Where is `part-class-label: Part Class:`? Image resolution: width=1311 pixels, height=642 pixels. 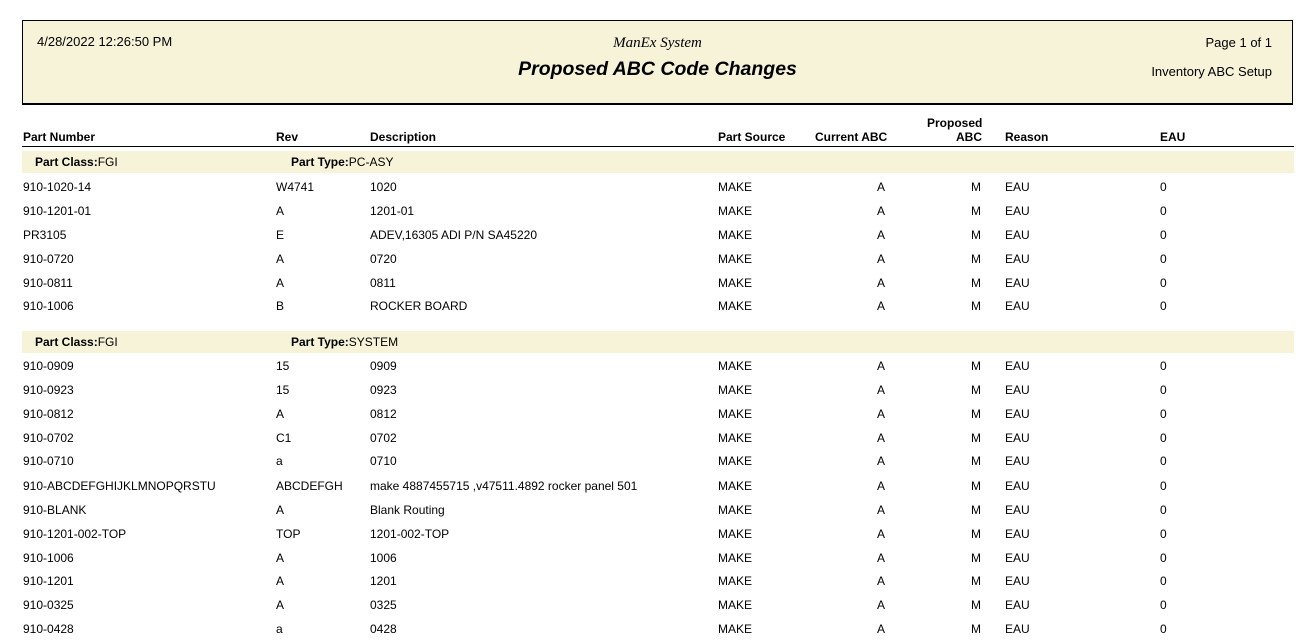
part-class-label: Part Class: is located at coordinates (66, 162).